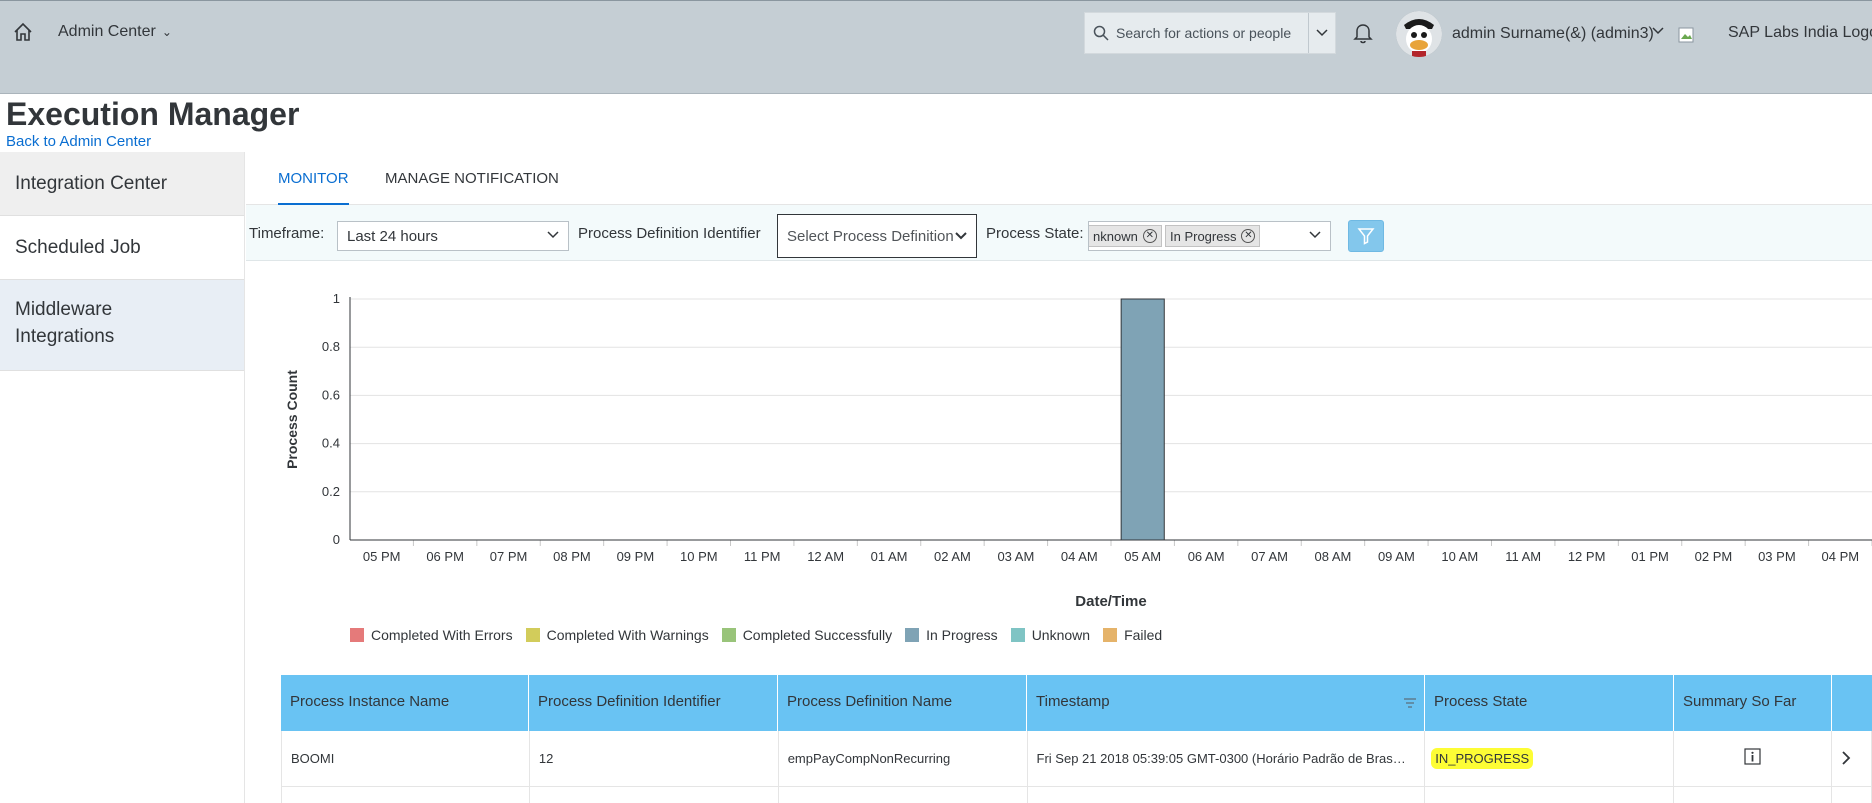 This screenshot has width=1872, height=803. What do you see at coordinates (572, 556) in the screenshot?
I see `x-tick-label: 08 PM` at bounding box center [572, 556].